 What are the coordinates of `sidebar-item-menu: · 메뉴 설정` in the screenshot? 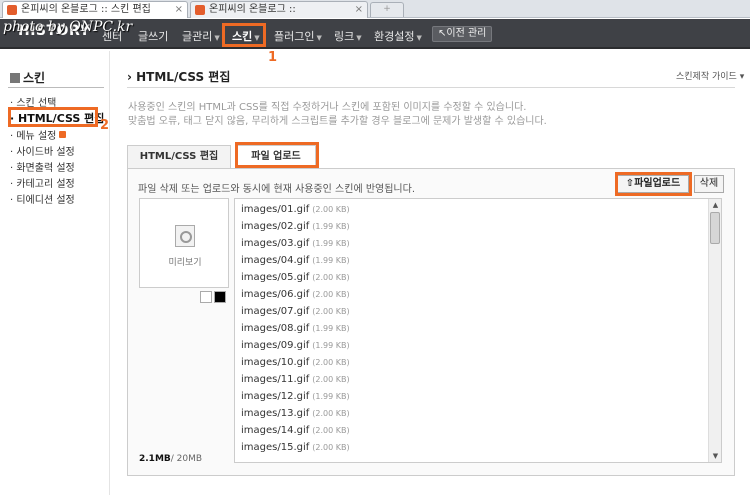 It's located at (38, 134).